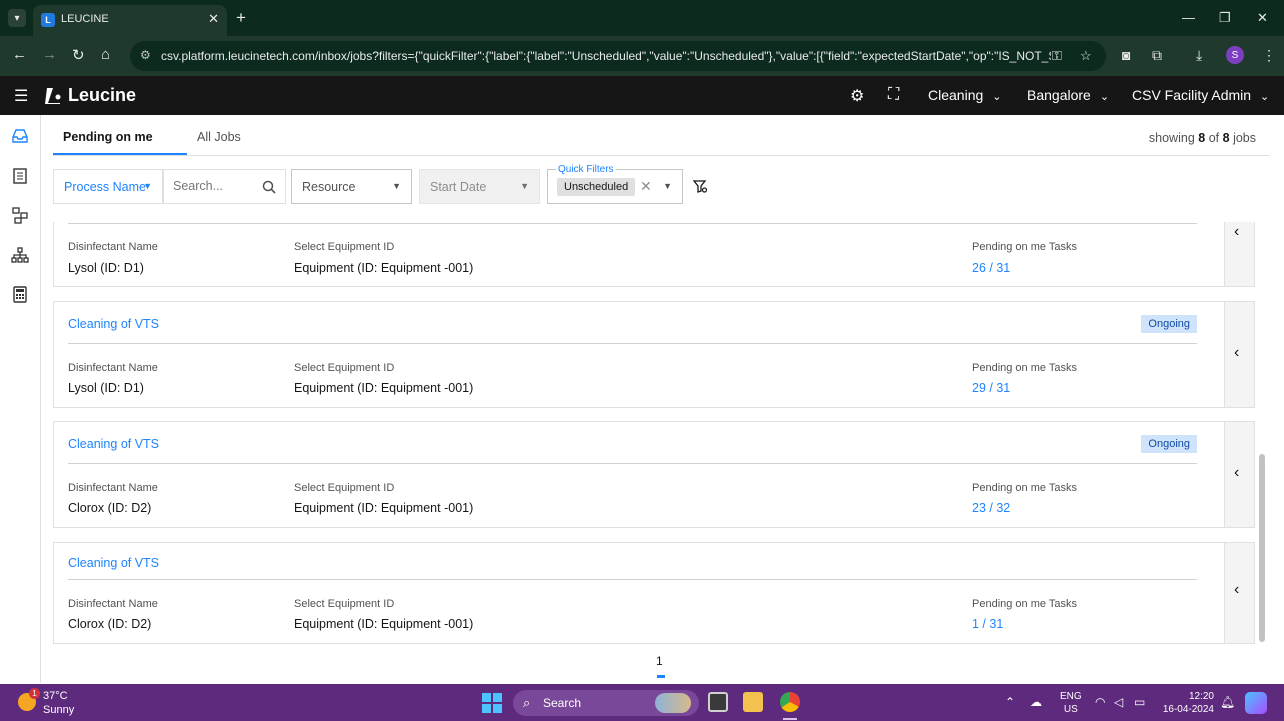 This screenshot has width=1284, height=721. What do you see at coordinates (1199, 55) in the screenshot?
I see `download-icon: ⤓` at bounding box center [1199, 55].